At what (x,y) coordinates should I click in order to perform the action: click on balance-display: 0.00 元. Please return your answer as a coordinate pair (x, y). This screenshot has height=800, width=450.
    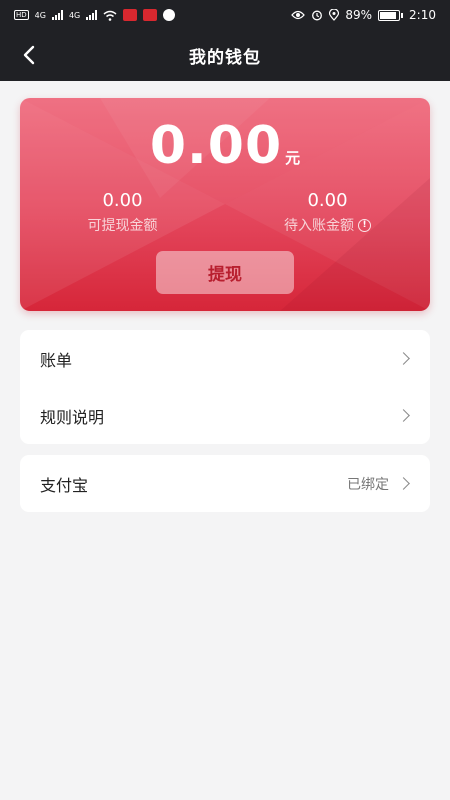
    Looking at the image, I should click on (225, 146).